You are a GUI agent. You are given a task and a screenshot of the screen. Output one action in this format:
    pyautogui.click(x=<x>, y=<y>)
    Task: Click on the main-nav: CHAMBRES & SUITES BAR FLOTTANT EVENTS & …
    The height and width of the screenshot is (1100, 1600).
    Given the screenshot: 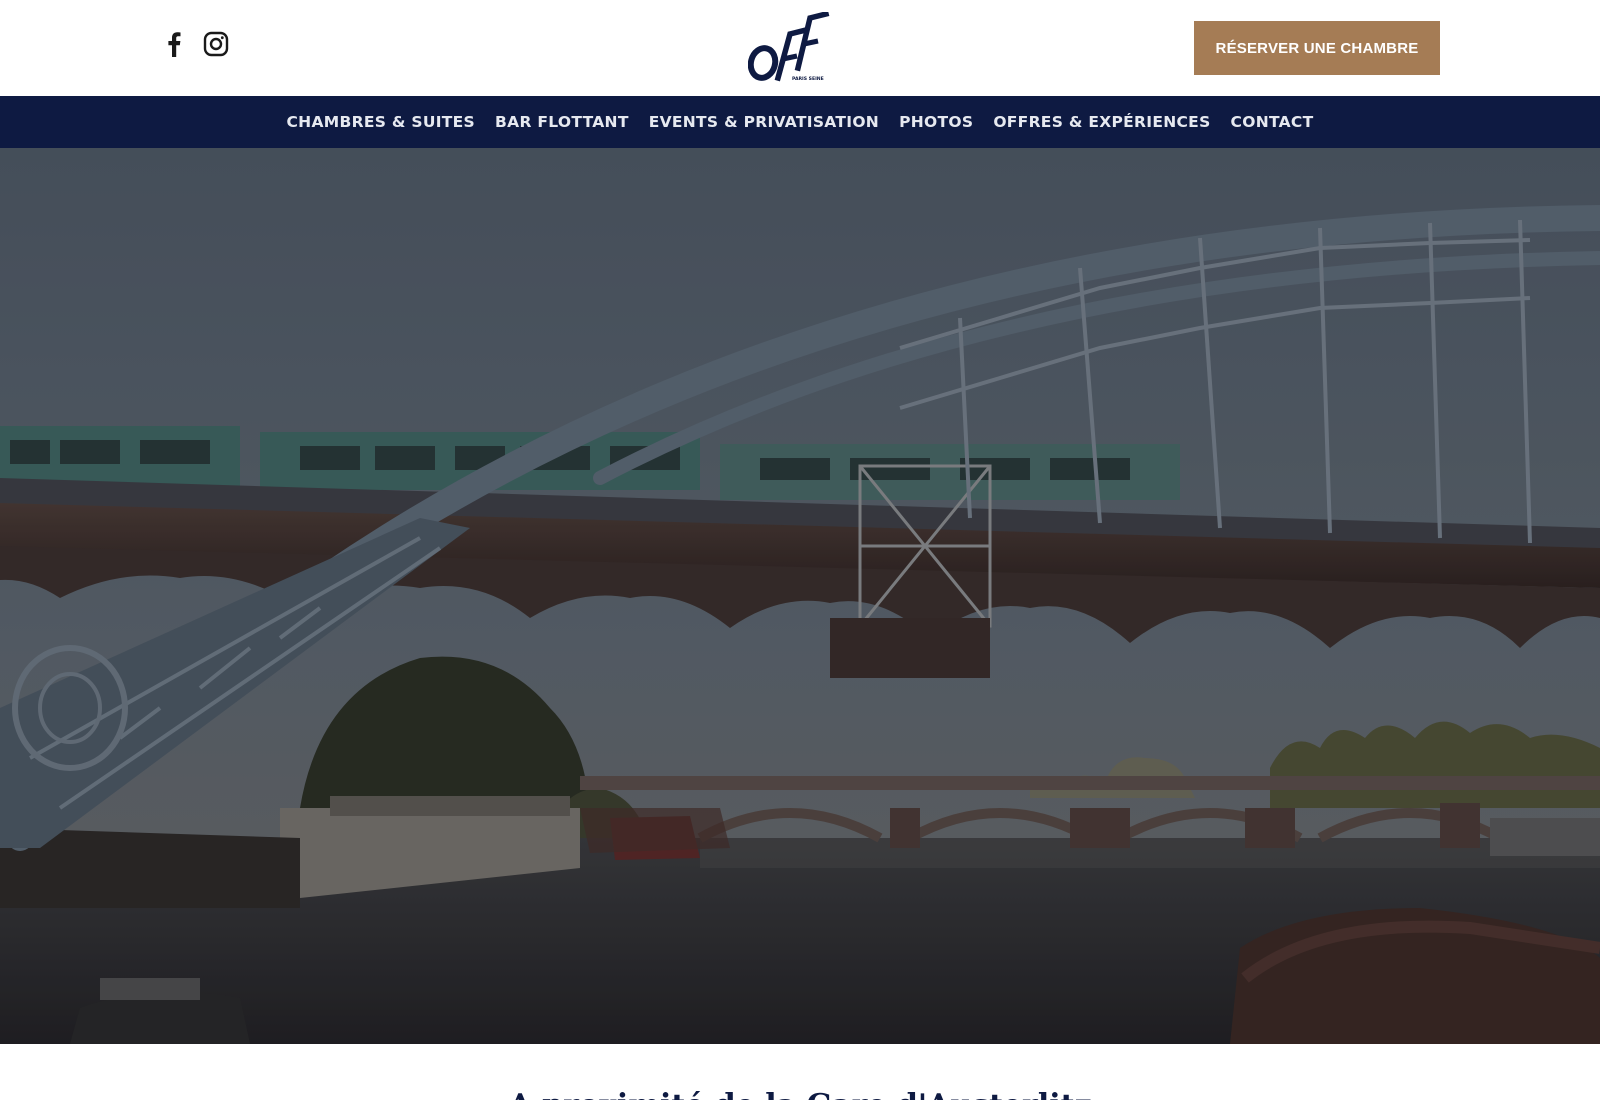 What is the action you would take?
    pyautogui.click(x=800, y=122)
    